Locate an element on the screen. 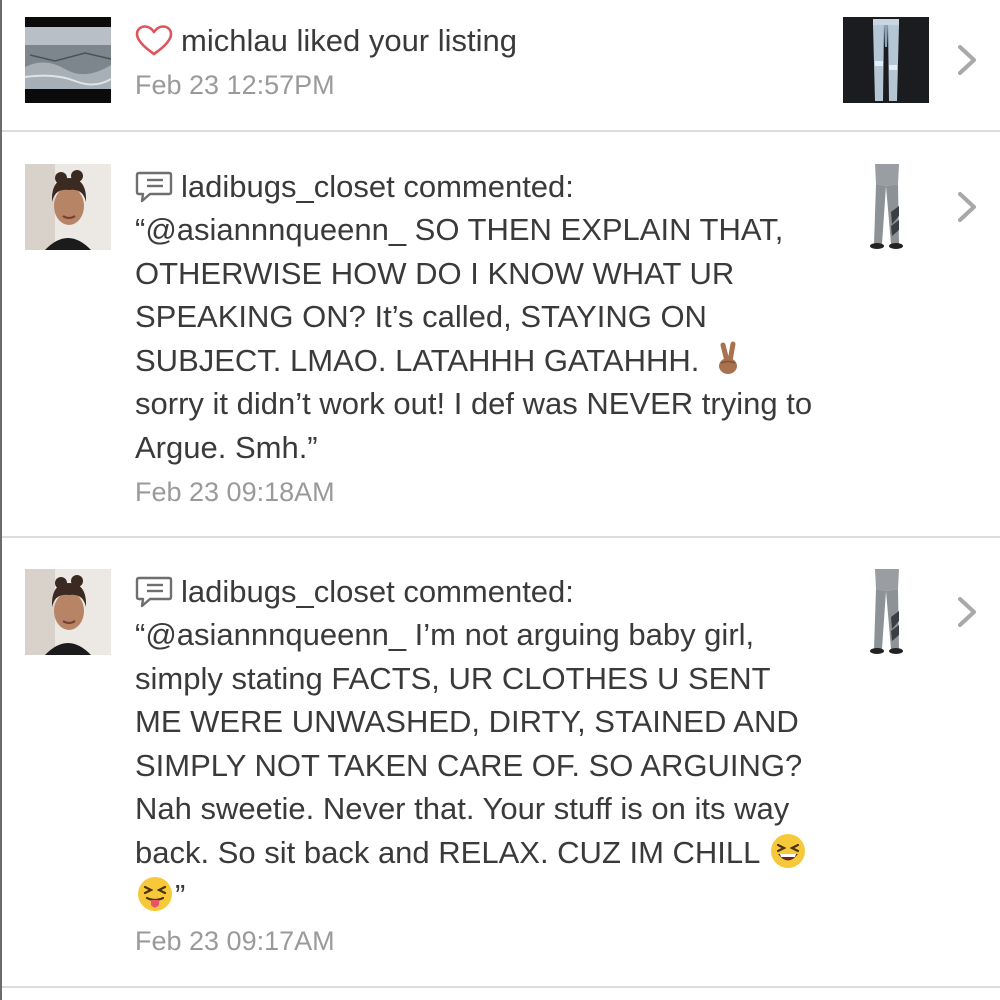 The image size is (1000, 1000). notification-headline: michlau liked your listing is located at coordinates (480, 40).